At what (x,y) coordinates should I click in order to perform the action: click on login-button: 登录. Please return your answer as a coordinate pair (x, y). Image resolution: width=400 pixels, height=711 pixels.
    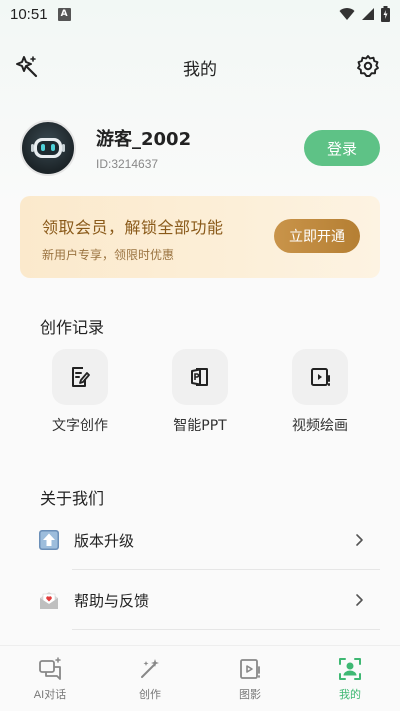
    Looking at the image, I should click on (342, 148).